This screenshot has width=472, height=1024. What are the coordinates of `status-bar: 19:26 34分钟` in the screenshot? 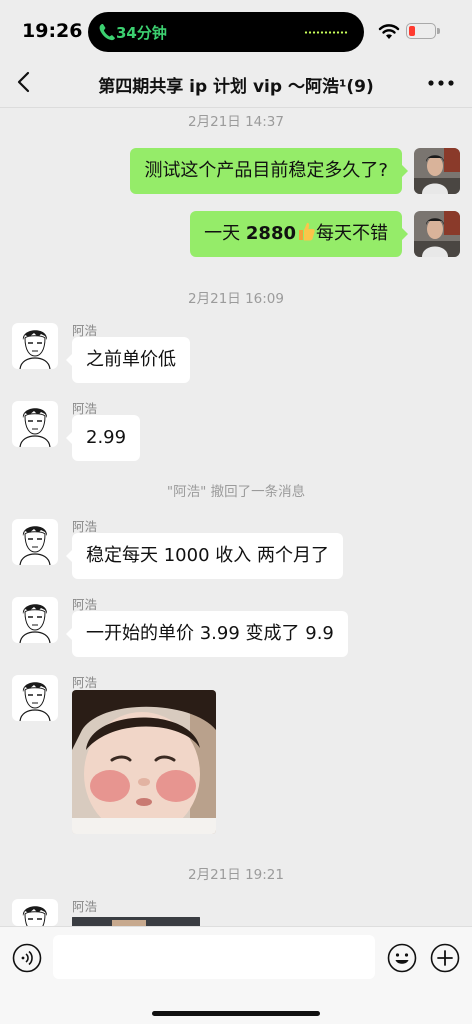 It's located at (236, 29).